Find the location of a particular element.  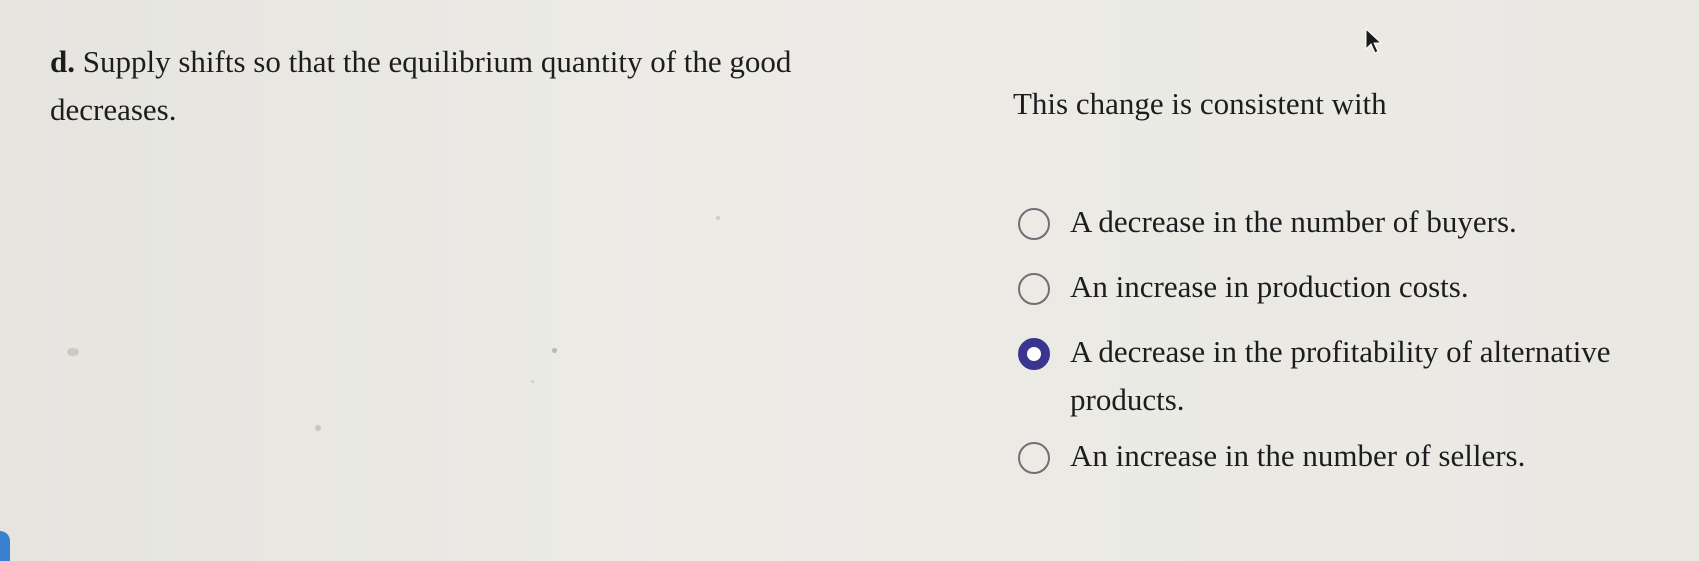

option-increase-sellers: An increase in the number of sellers. is located at coordinates (1358, 456).